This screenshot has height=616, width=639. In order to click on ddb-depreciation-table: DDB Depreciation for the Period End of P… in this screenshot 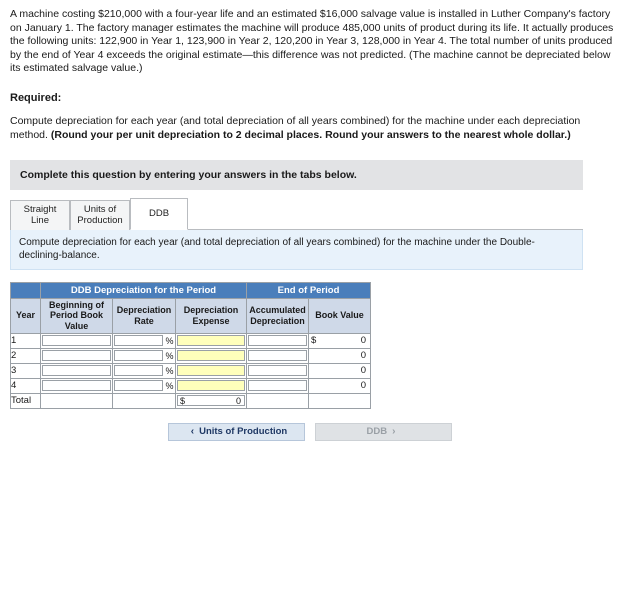, I will do `click(190, 345)`.